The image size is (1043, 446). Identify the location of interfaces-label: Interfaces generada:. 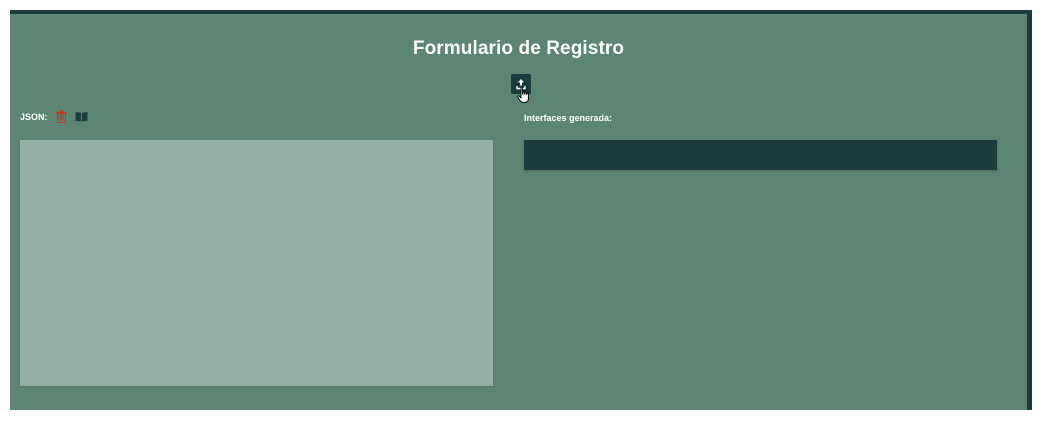
(568, 118).